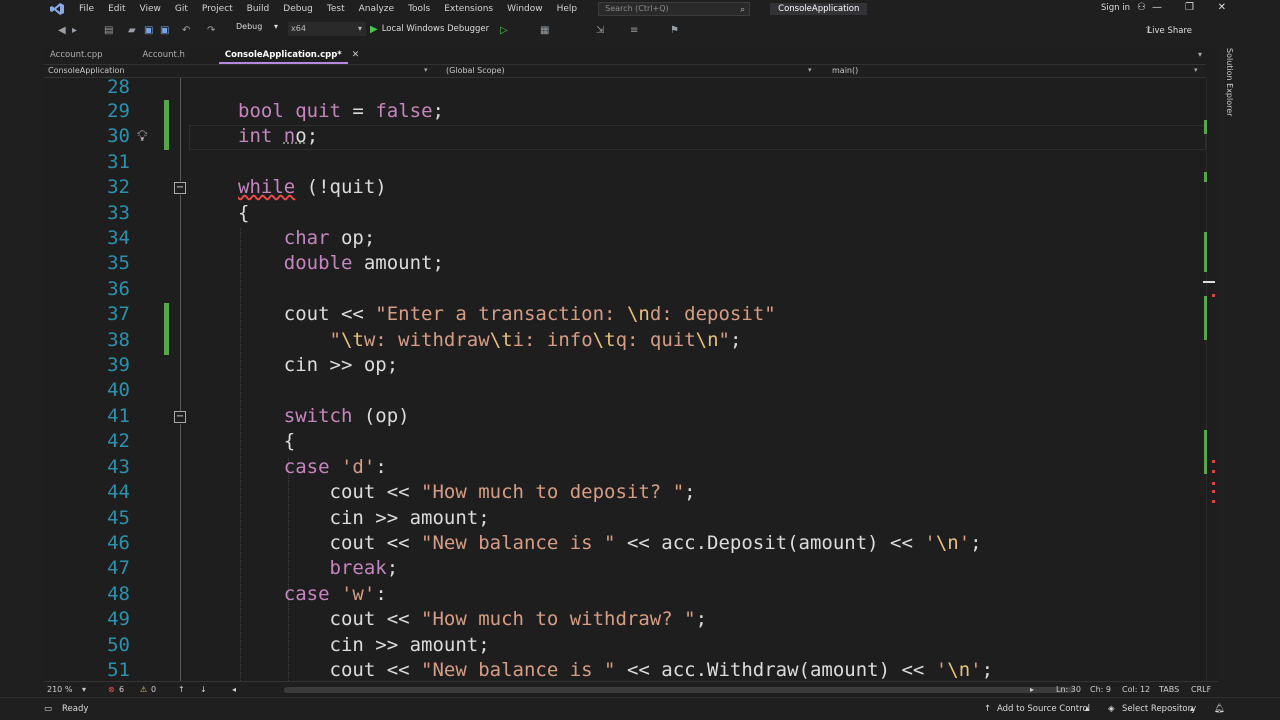 The width and height of the screenshot is (1280, 720). What do you see at coordinates (312, 187) in the screenshot?
I see `code-line-32: while (!quit)` at bounding box center [312, 187].